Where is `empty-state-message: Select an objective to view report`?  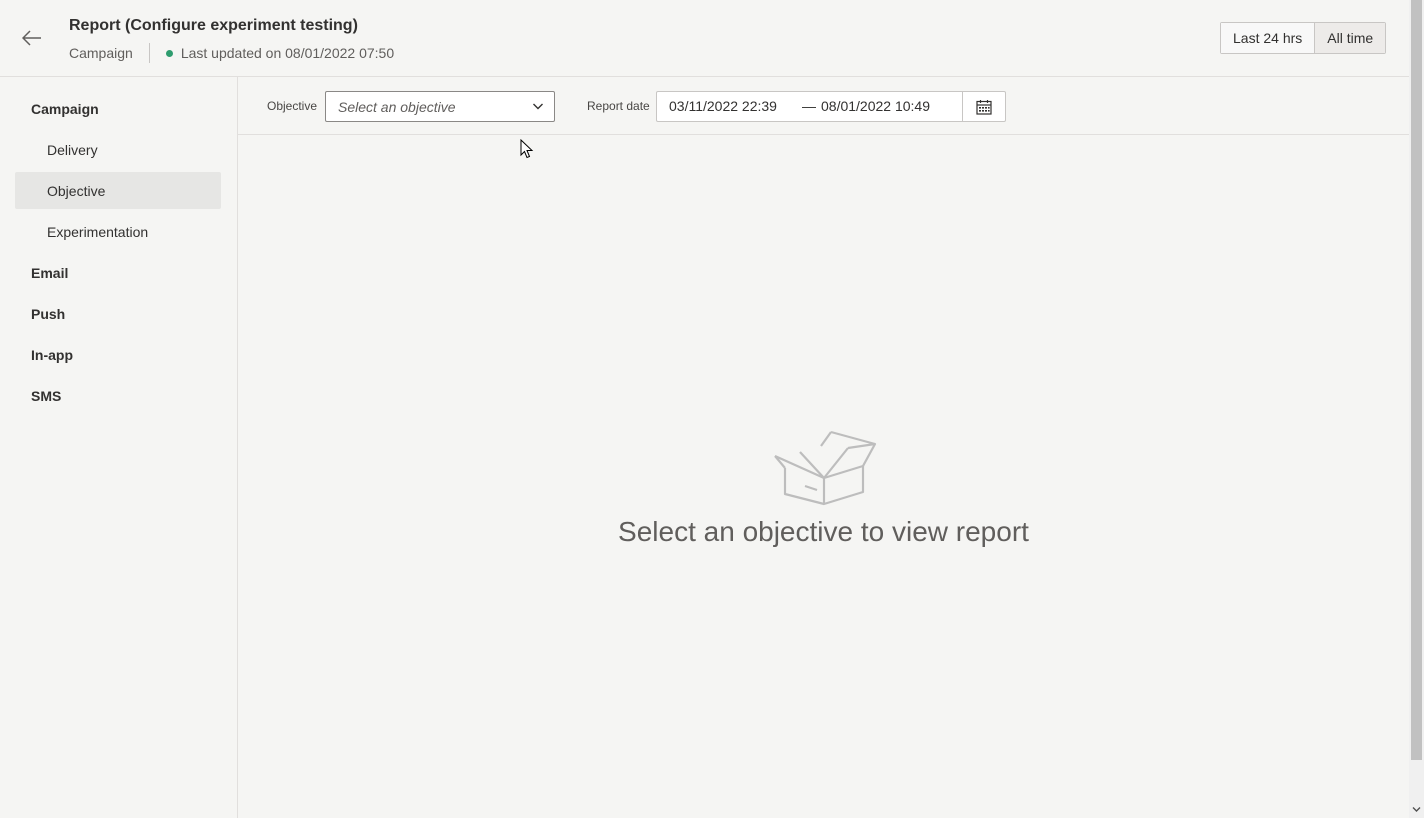
empty-state-message: Select an objective to view report is located at coordinates (823, 531).